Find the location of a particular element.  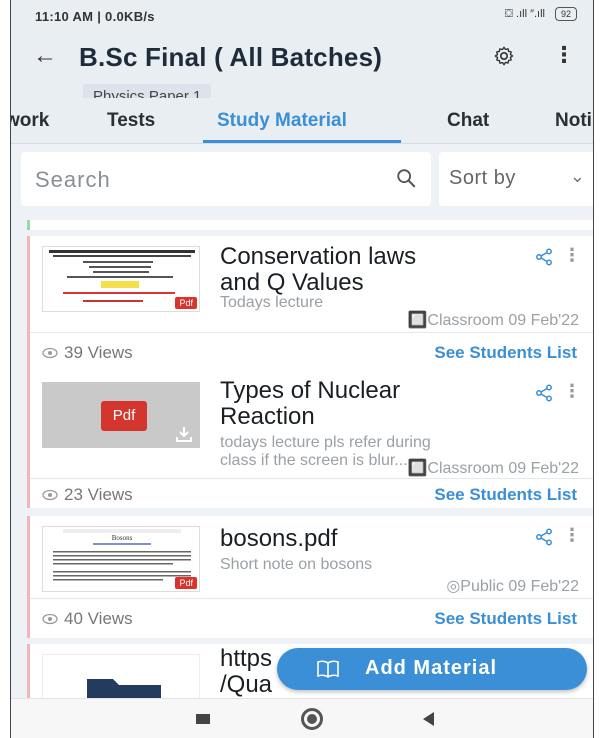

views-label: 40 Views is located at coordinates (98, 618).